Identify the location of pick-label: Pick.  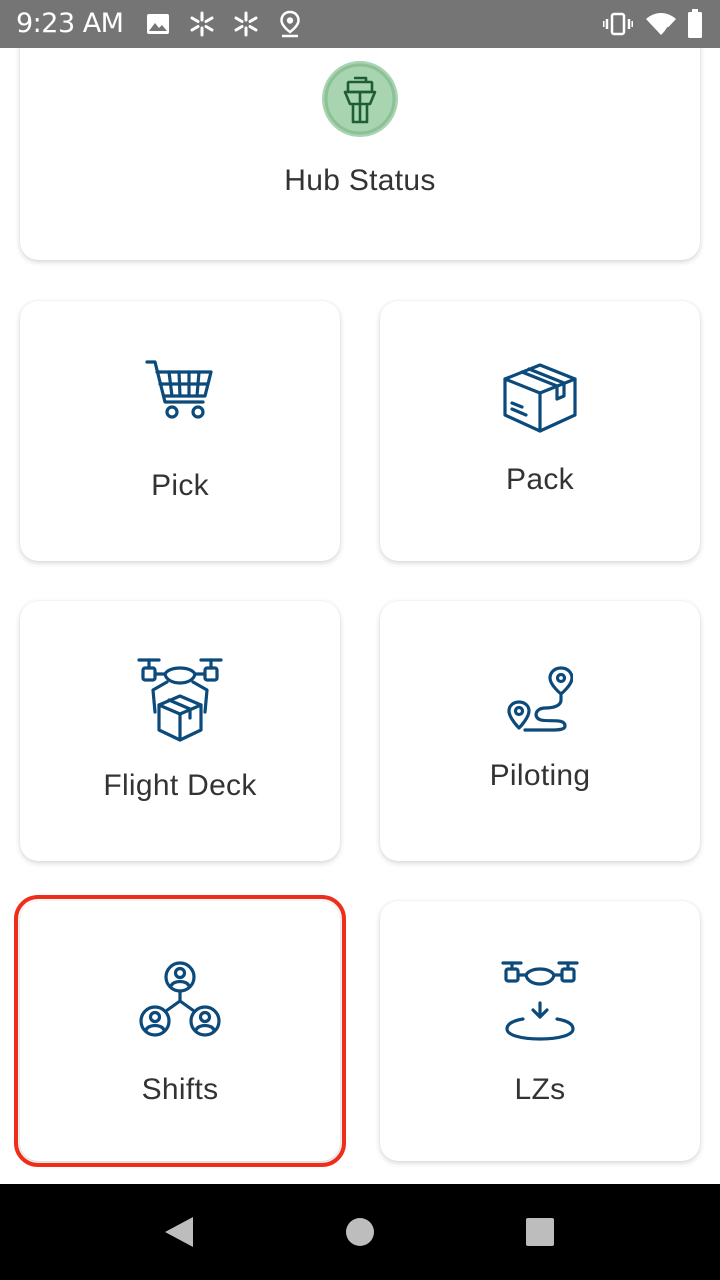
(180, 485).